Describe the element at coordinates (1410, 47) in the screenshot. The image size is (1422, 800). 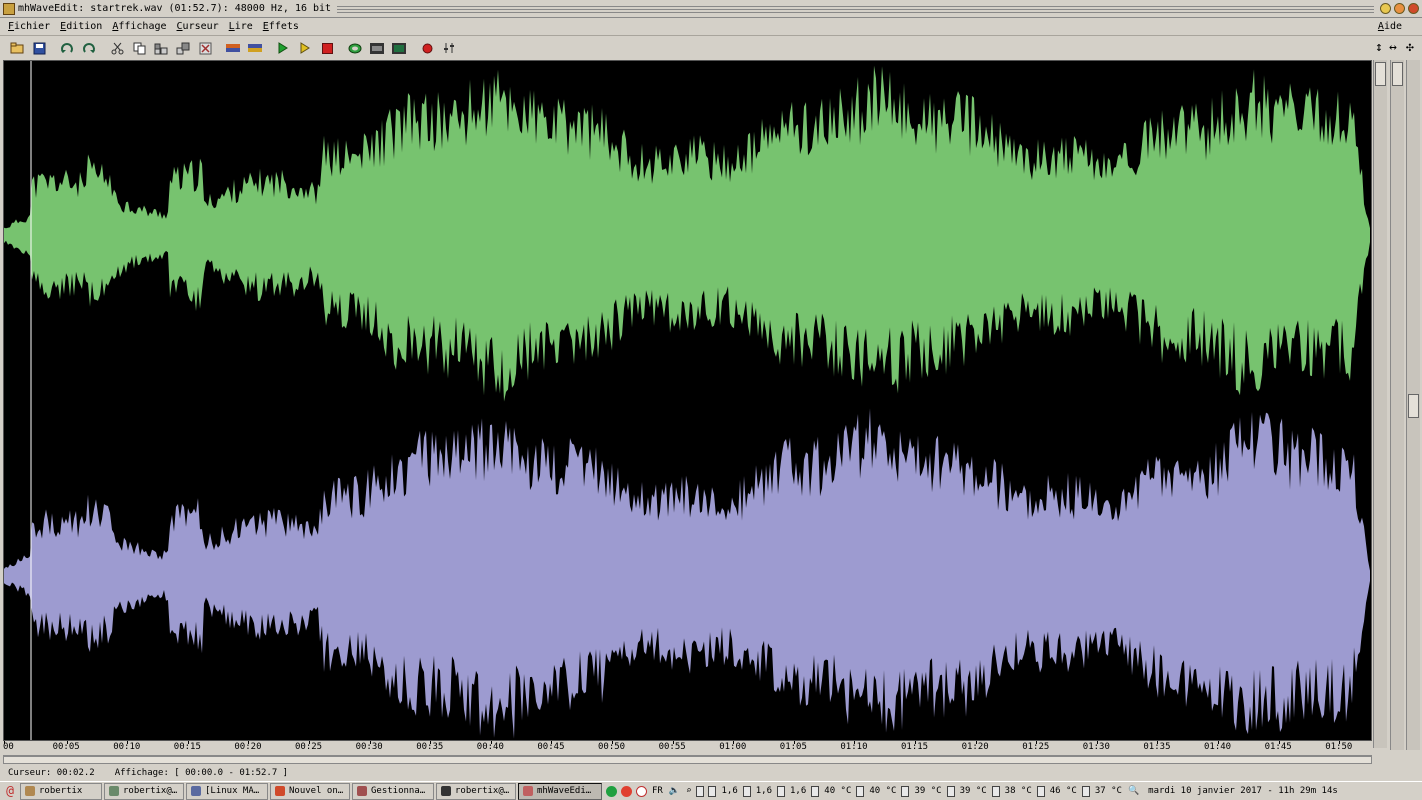
I see `speed-icon: ✣` at that location.